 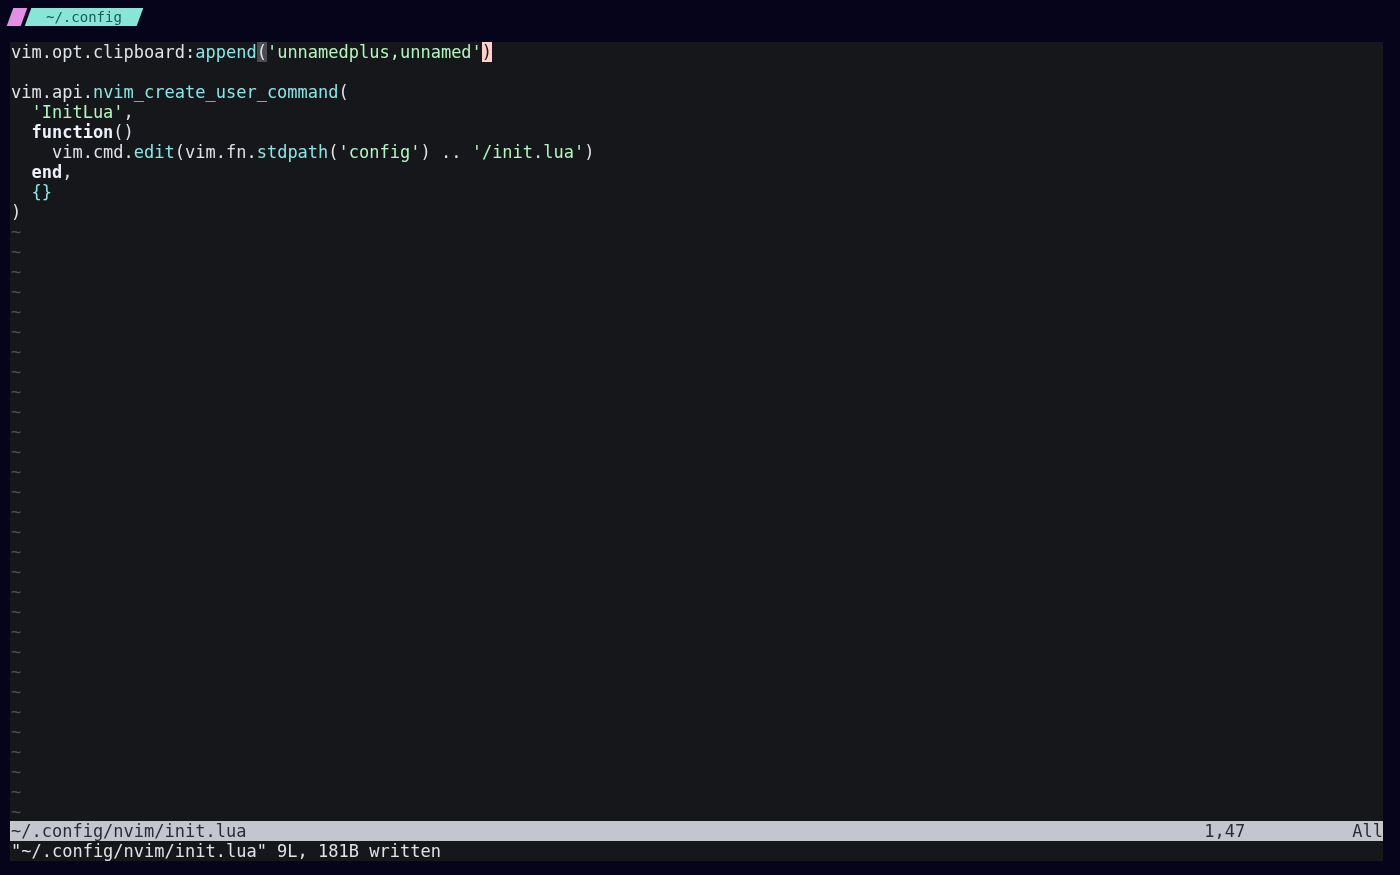 I want to click on code-line: ), so click(x=16, y=212).